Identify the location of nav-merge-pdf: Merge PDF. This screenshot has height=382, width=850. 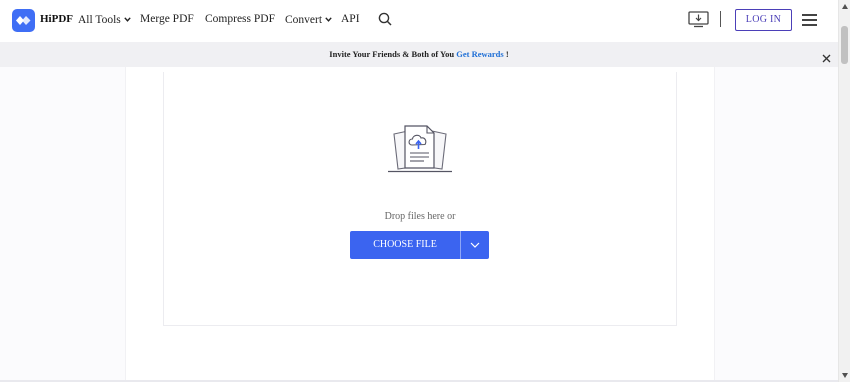
(167, 19).